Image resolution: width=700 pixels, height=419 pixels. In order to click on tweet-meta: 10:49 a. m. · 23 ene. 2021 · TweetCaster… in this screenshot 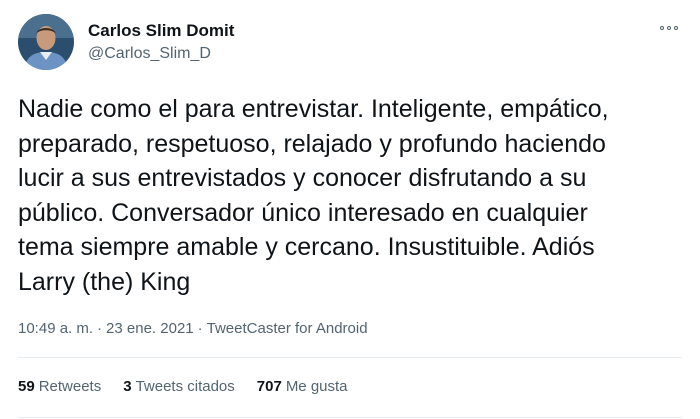, I will do `click(193, 329)`.